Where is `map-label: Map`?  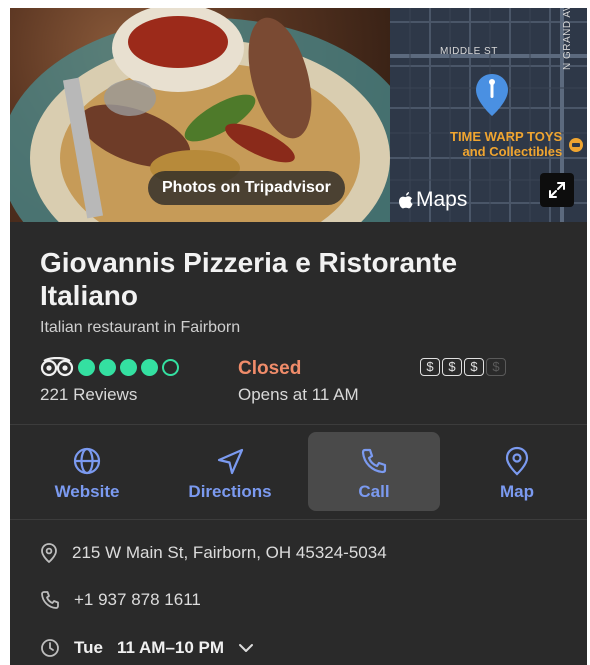 map-label: Map is located at coordinates (517, 491).